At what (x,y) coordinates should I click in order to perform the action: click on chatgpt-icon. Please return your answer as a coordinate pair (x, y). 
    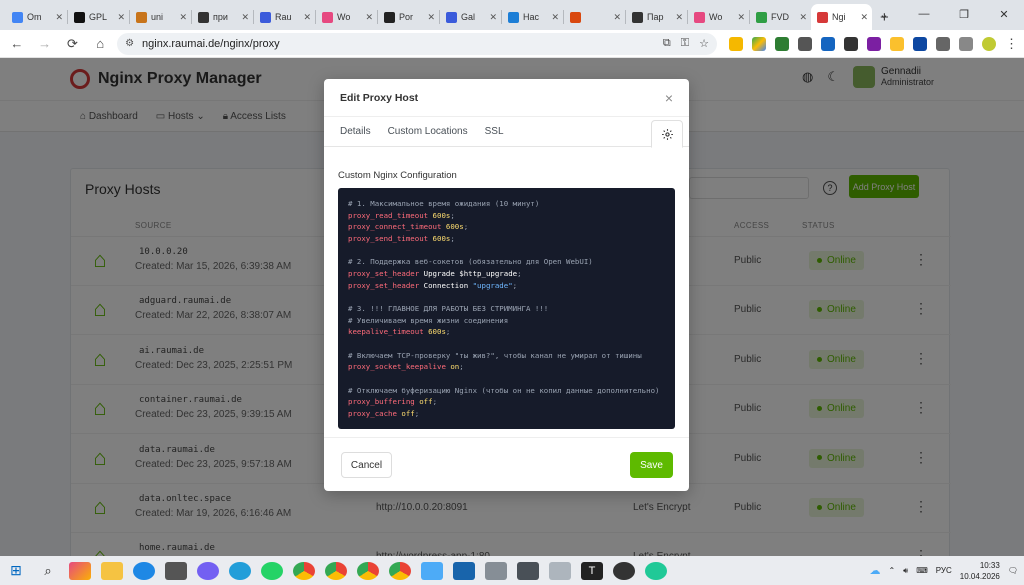
    Looking at the image, I should click on (624, 570).